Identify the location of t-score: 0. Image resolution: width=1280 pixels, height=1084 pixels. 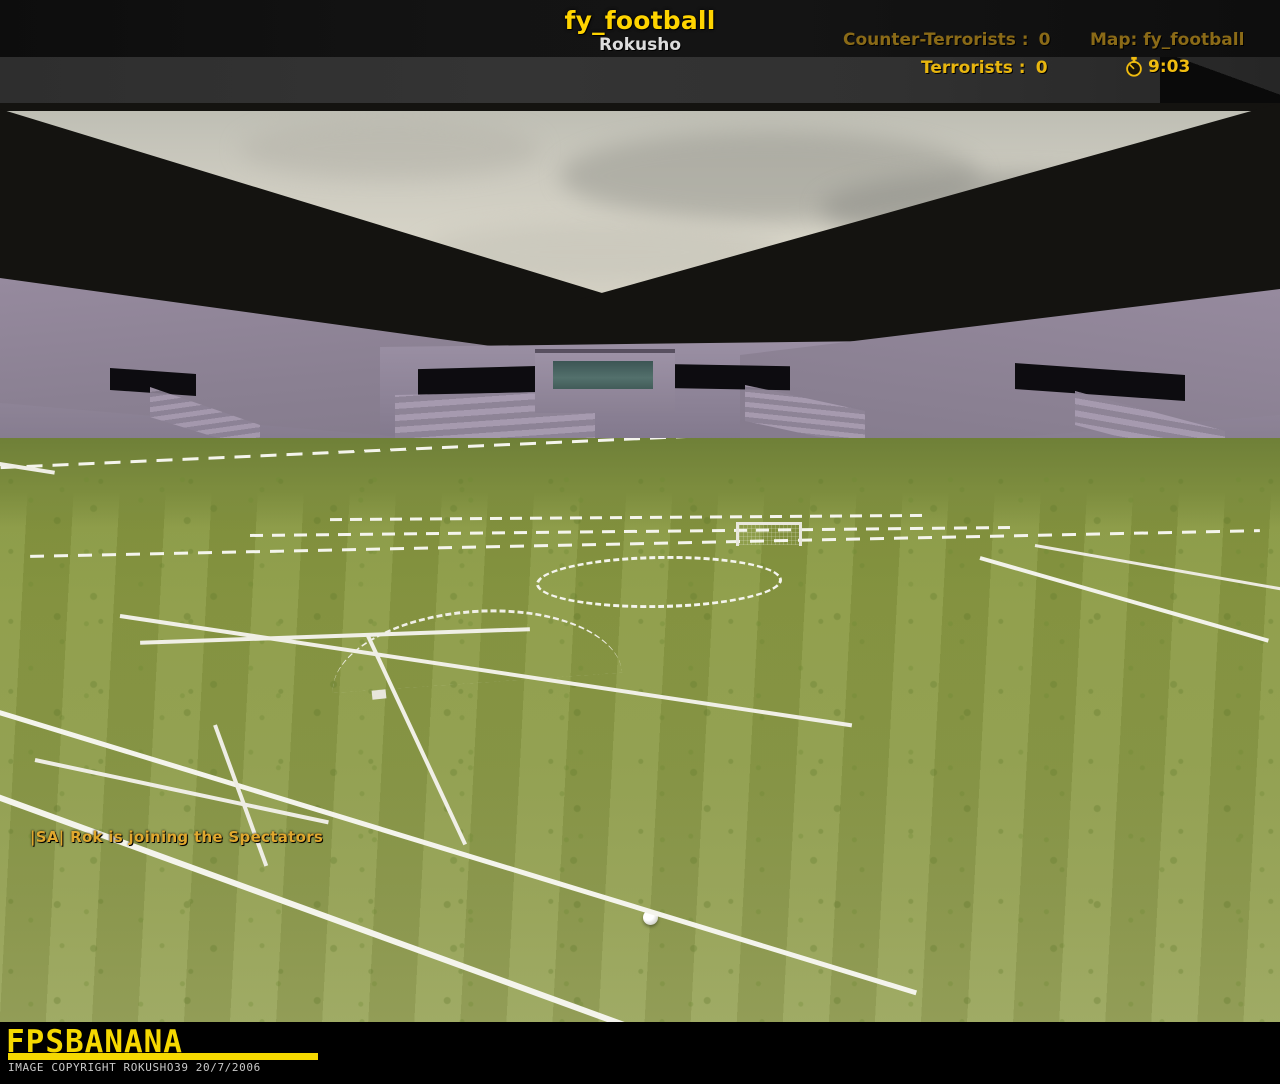
(1041, 68).